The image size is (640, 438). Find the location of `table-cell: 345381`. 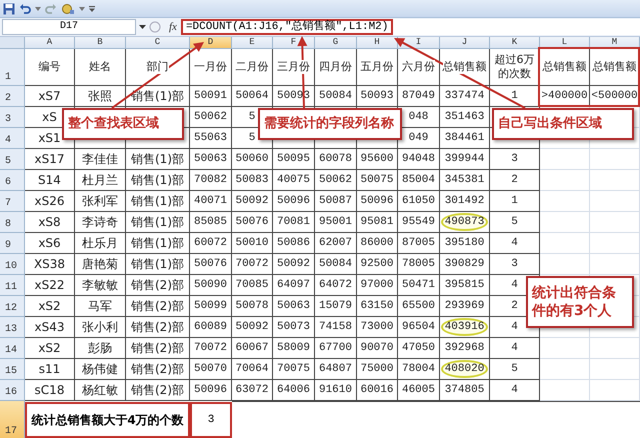

table-cell: 345381 is located at coordinates (464, 180).